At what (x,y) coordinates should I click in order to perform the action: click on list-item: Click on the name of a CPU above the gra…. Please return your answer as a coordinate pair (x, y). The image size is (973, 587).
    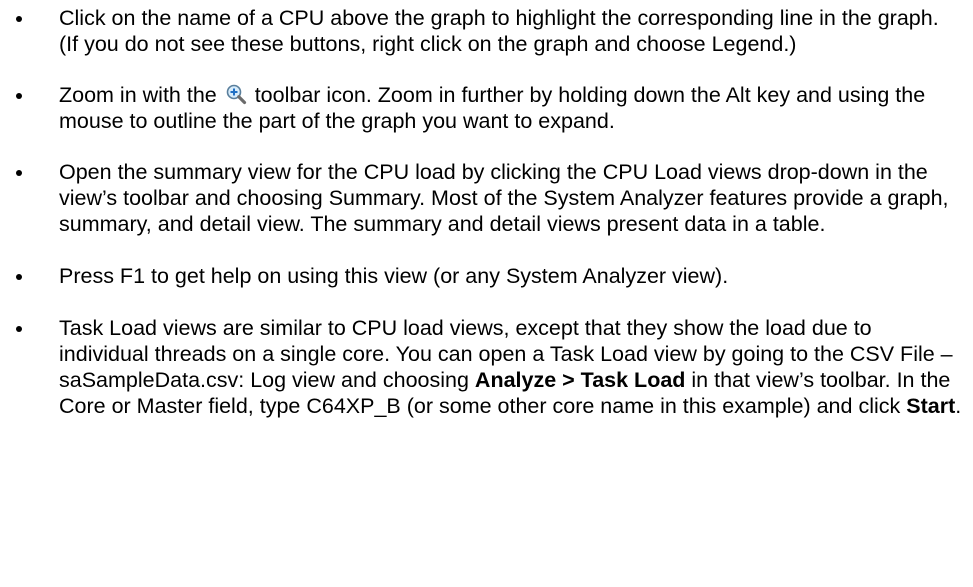
    Looking at the image, I should click on (486, 31).